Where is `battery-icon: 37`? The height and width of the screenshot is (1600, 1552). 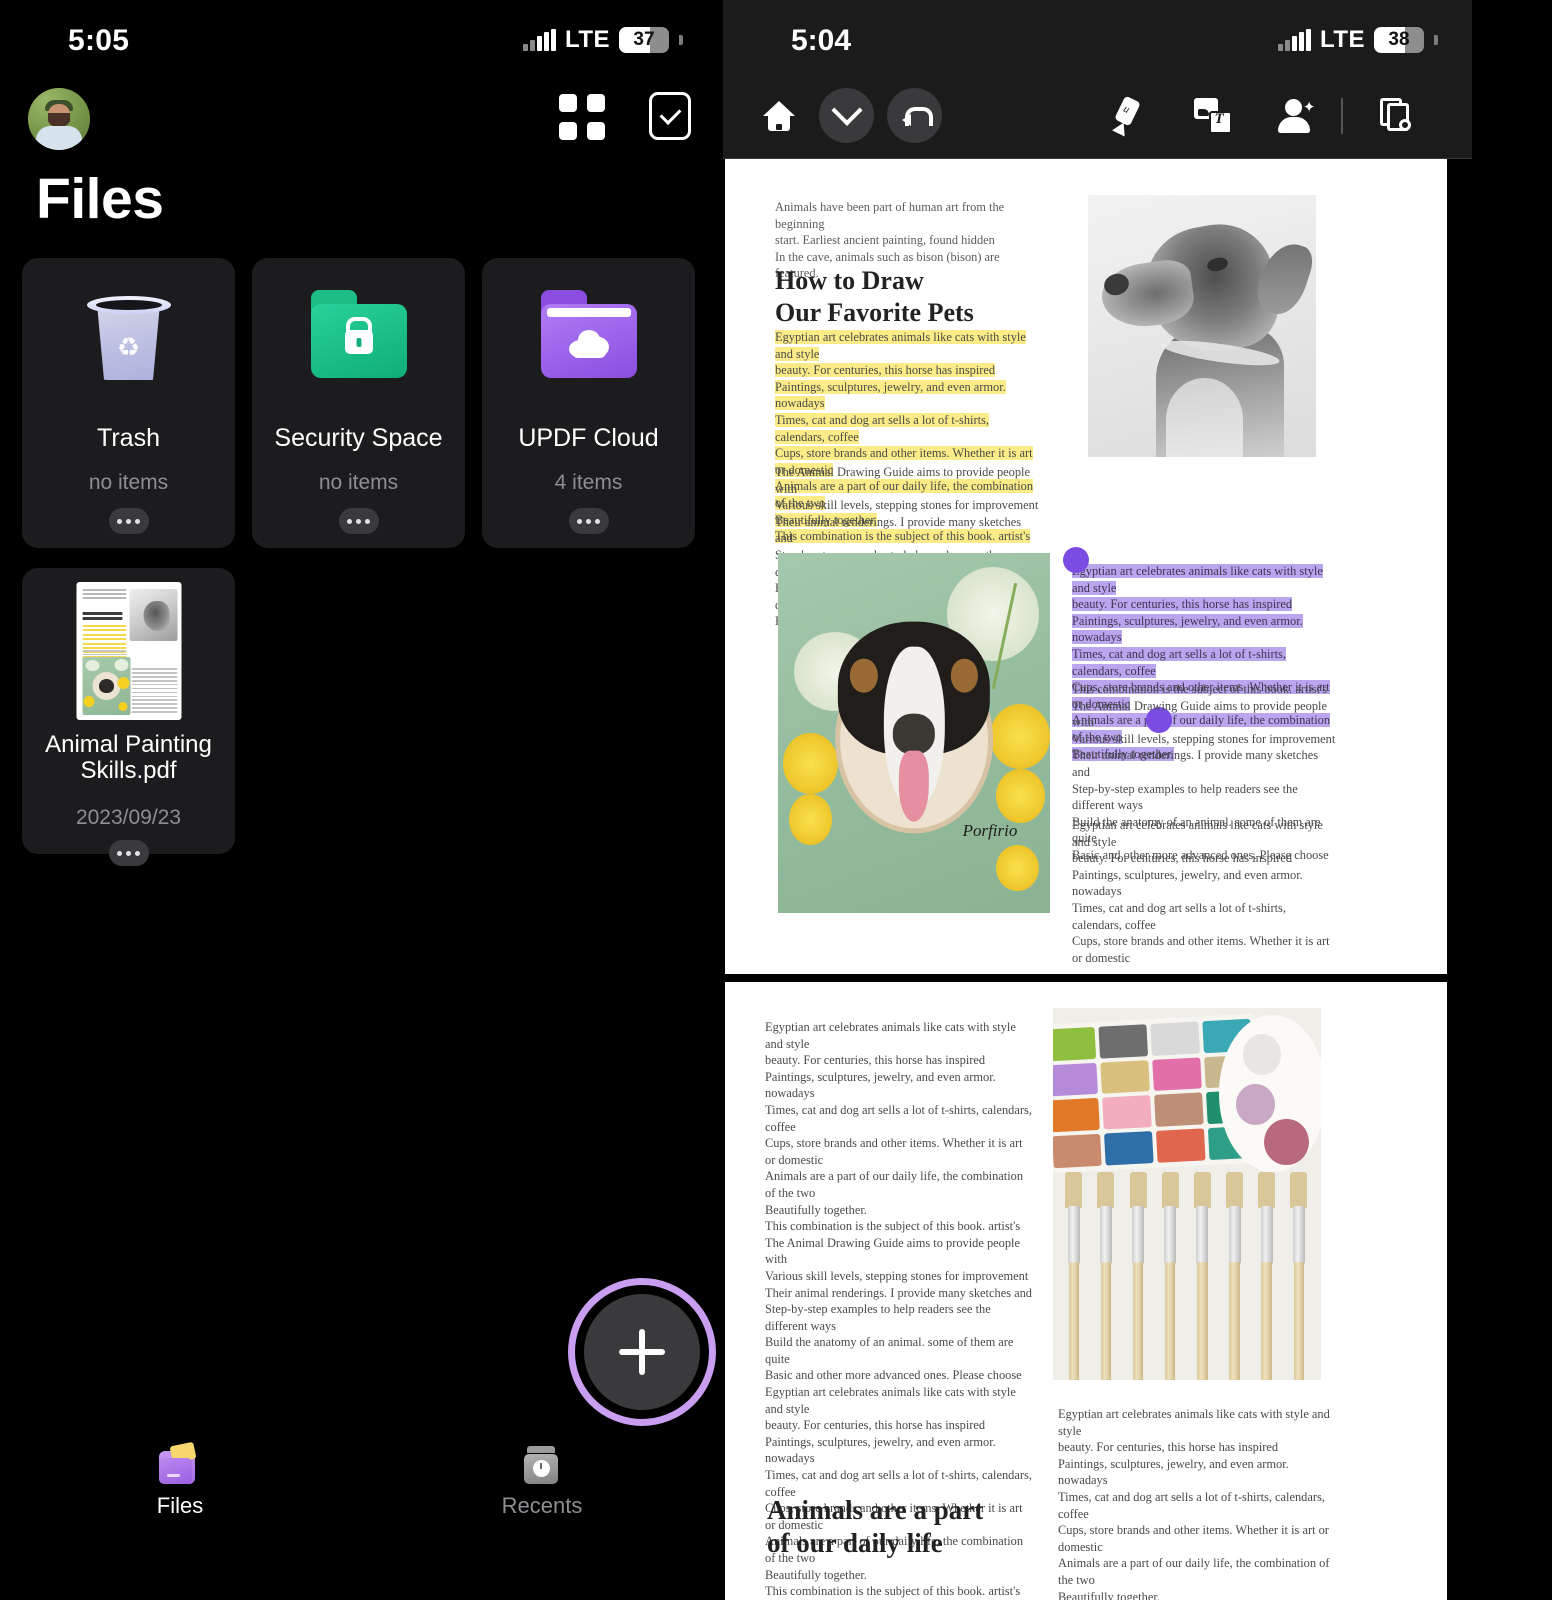 battery-icon: 37 is located at coordinates (644, 40).